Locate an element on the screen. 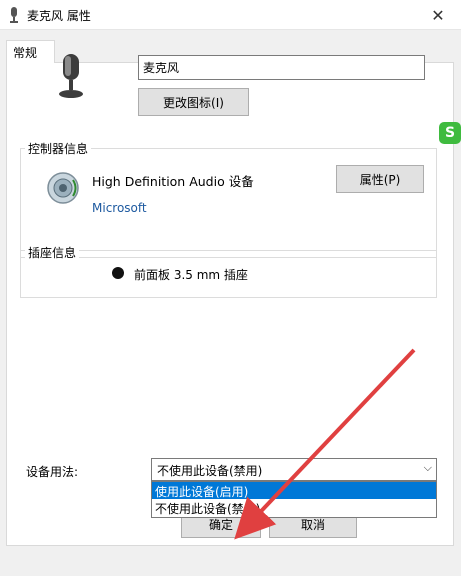 The width and height of the screenshot is (461, 576). jack-info-label: 插座信息 is located at coordinates (52, 252).